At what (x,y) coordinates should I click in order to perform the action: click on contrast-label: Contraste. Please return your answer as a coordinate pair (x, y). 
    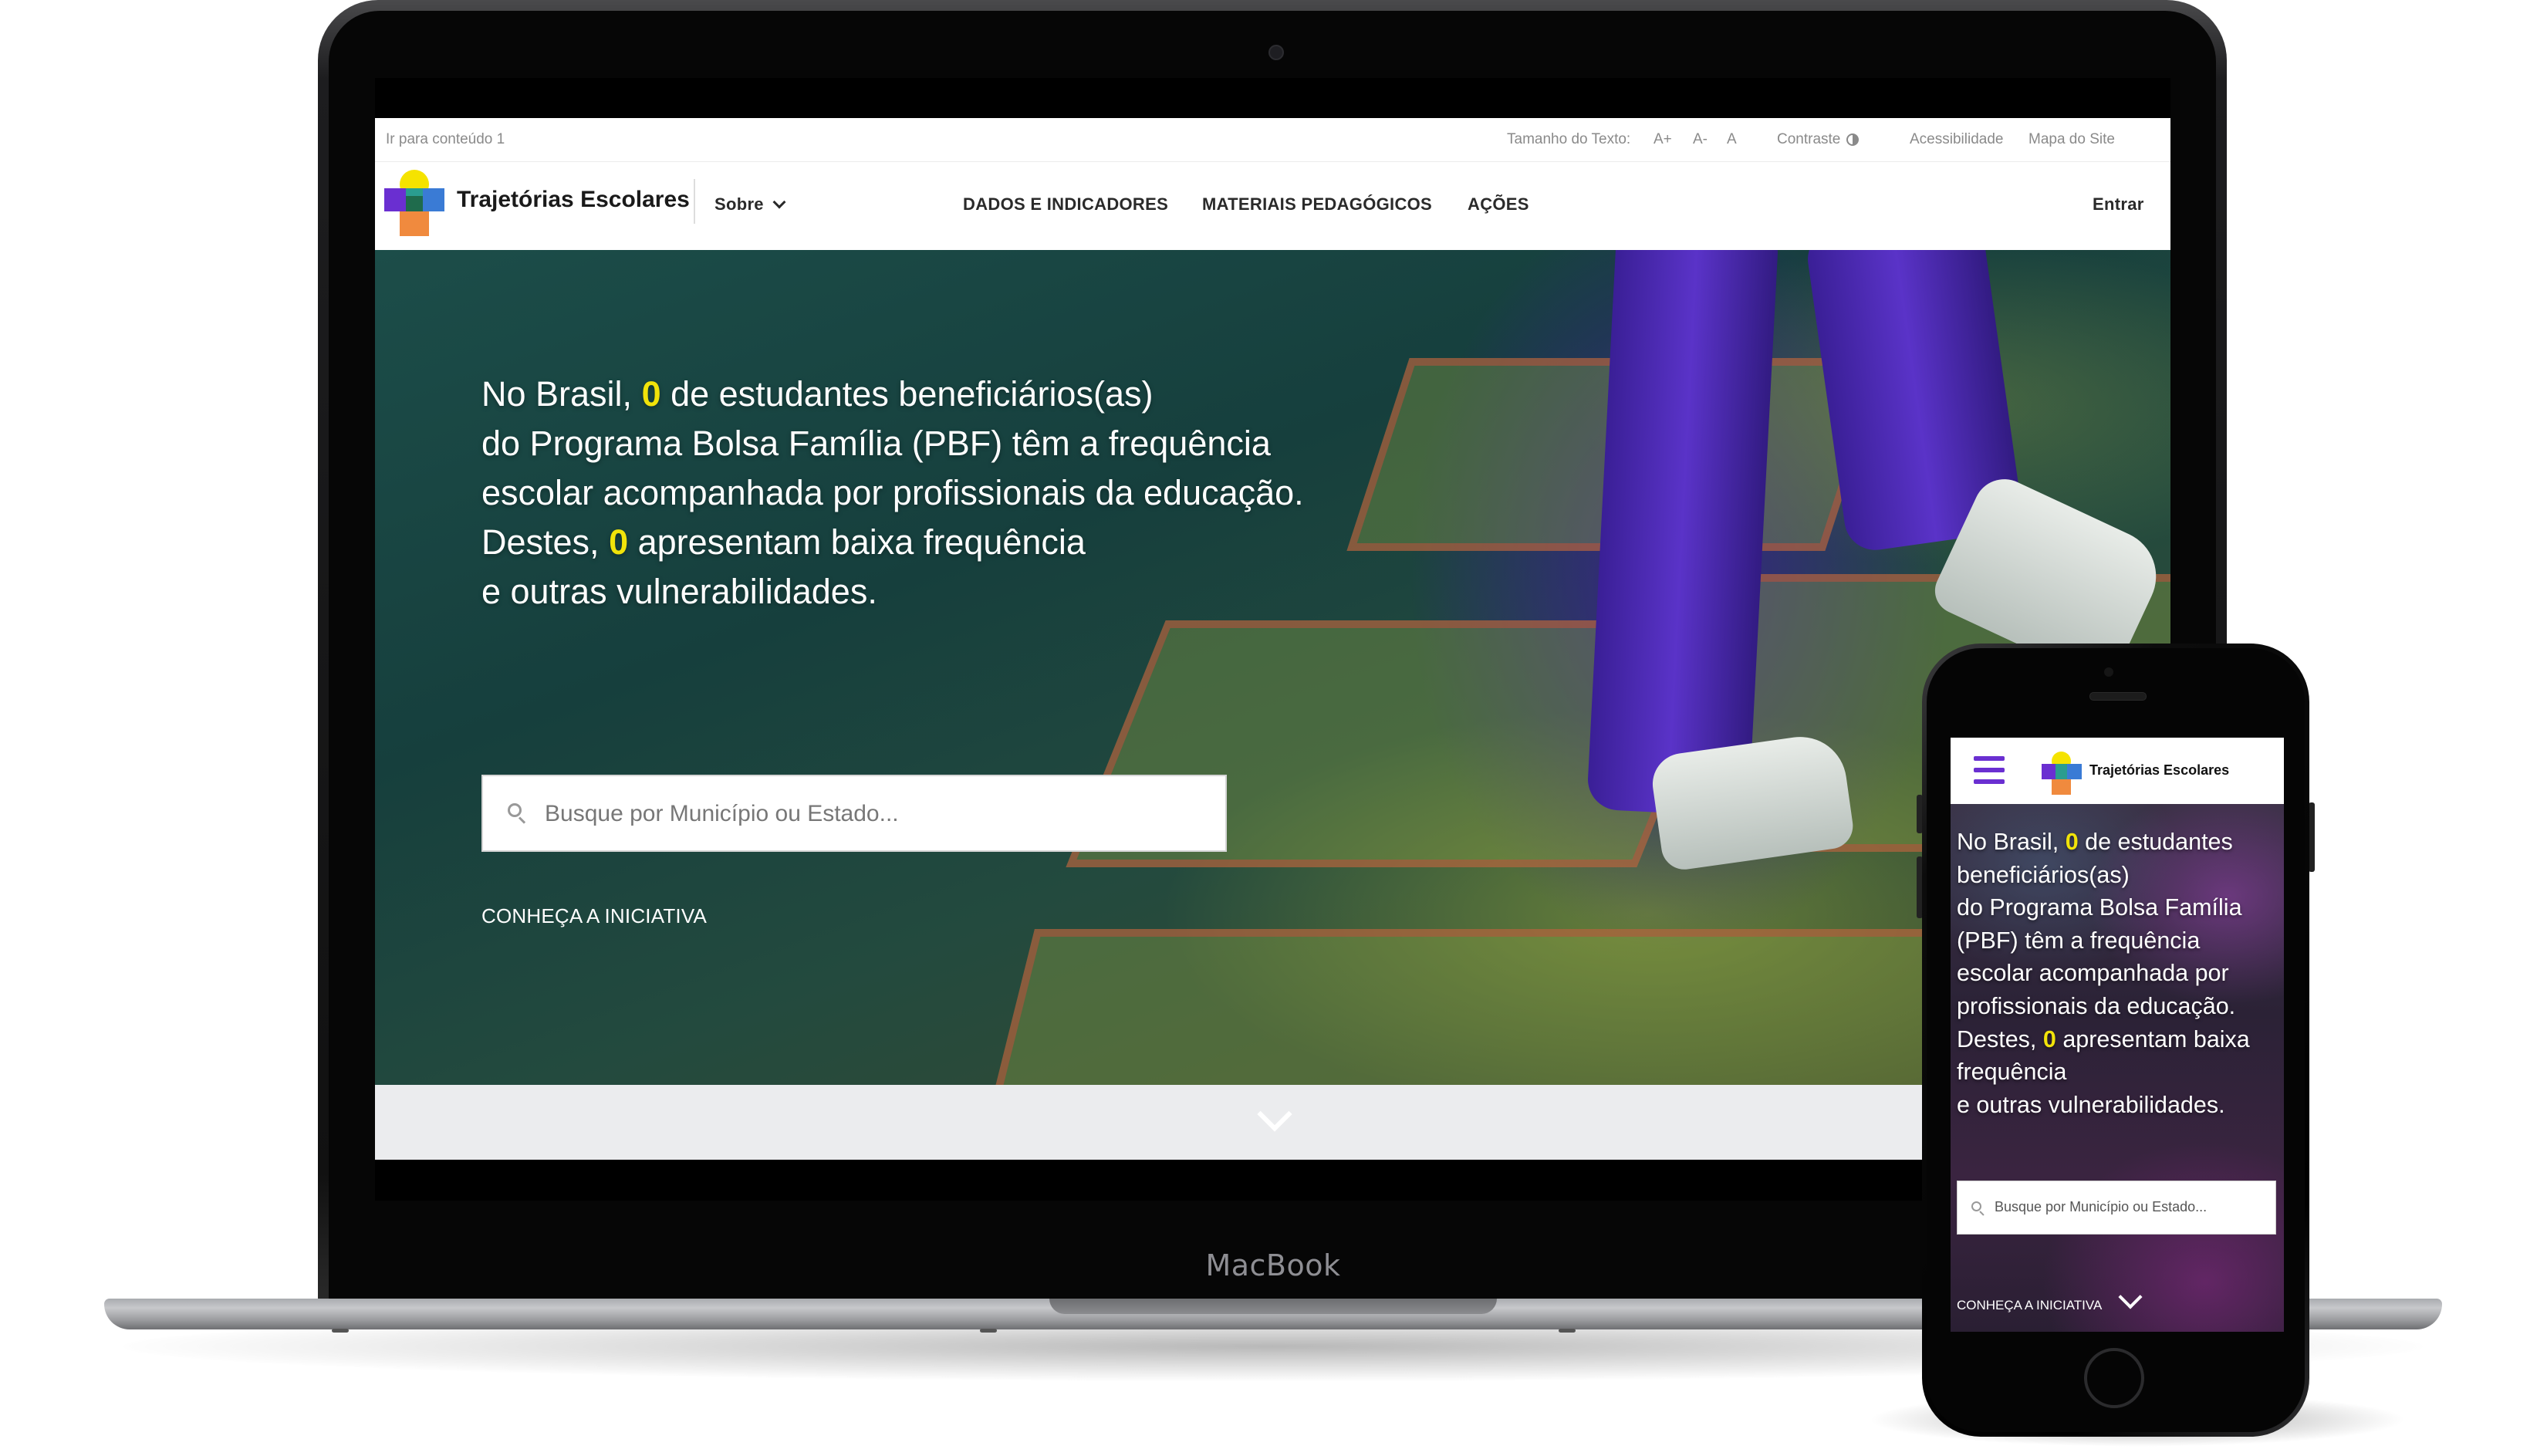
    Looking at the image, I should click on (1809, 139).